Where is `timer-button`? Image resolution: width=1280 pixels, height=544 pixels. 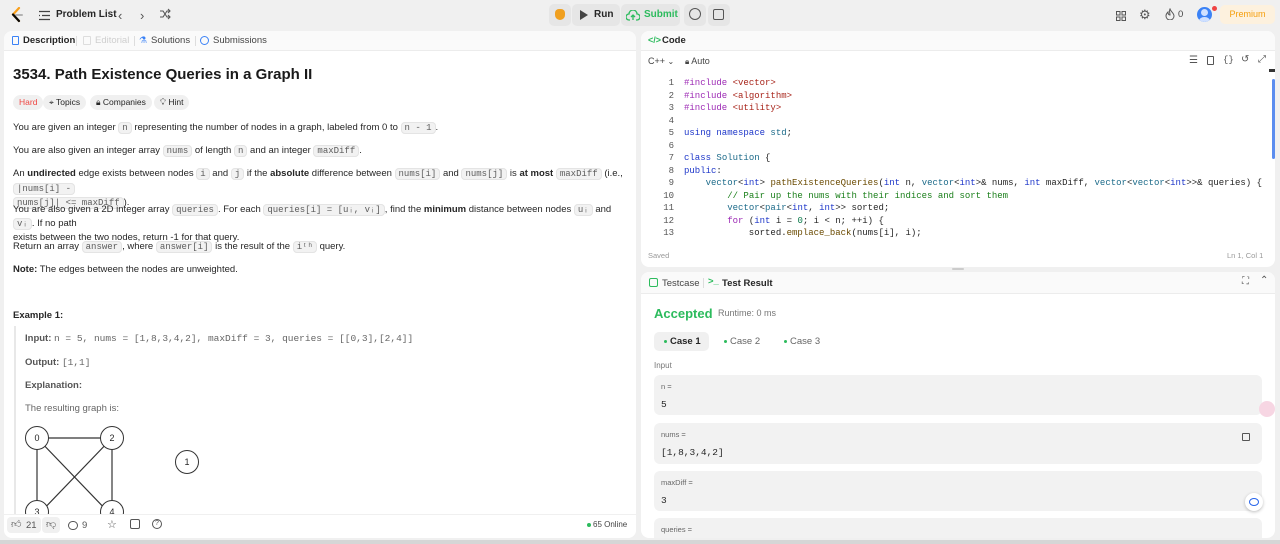 timer-button is located at coordinates (695, 15).